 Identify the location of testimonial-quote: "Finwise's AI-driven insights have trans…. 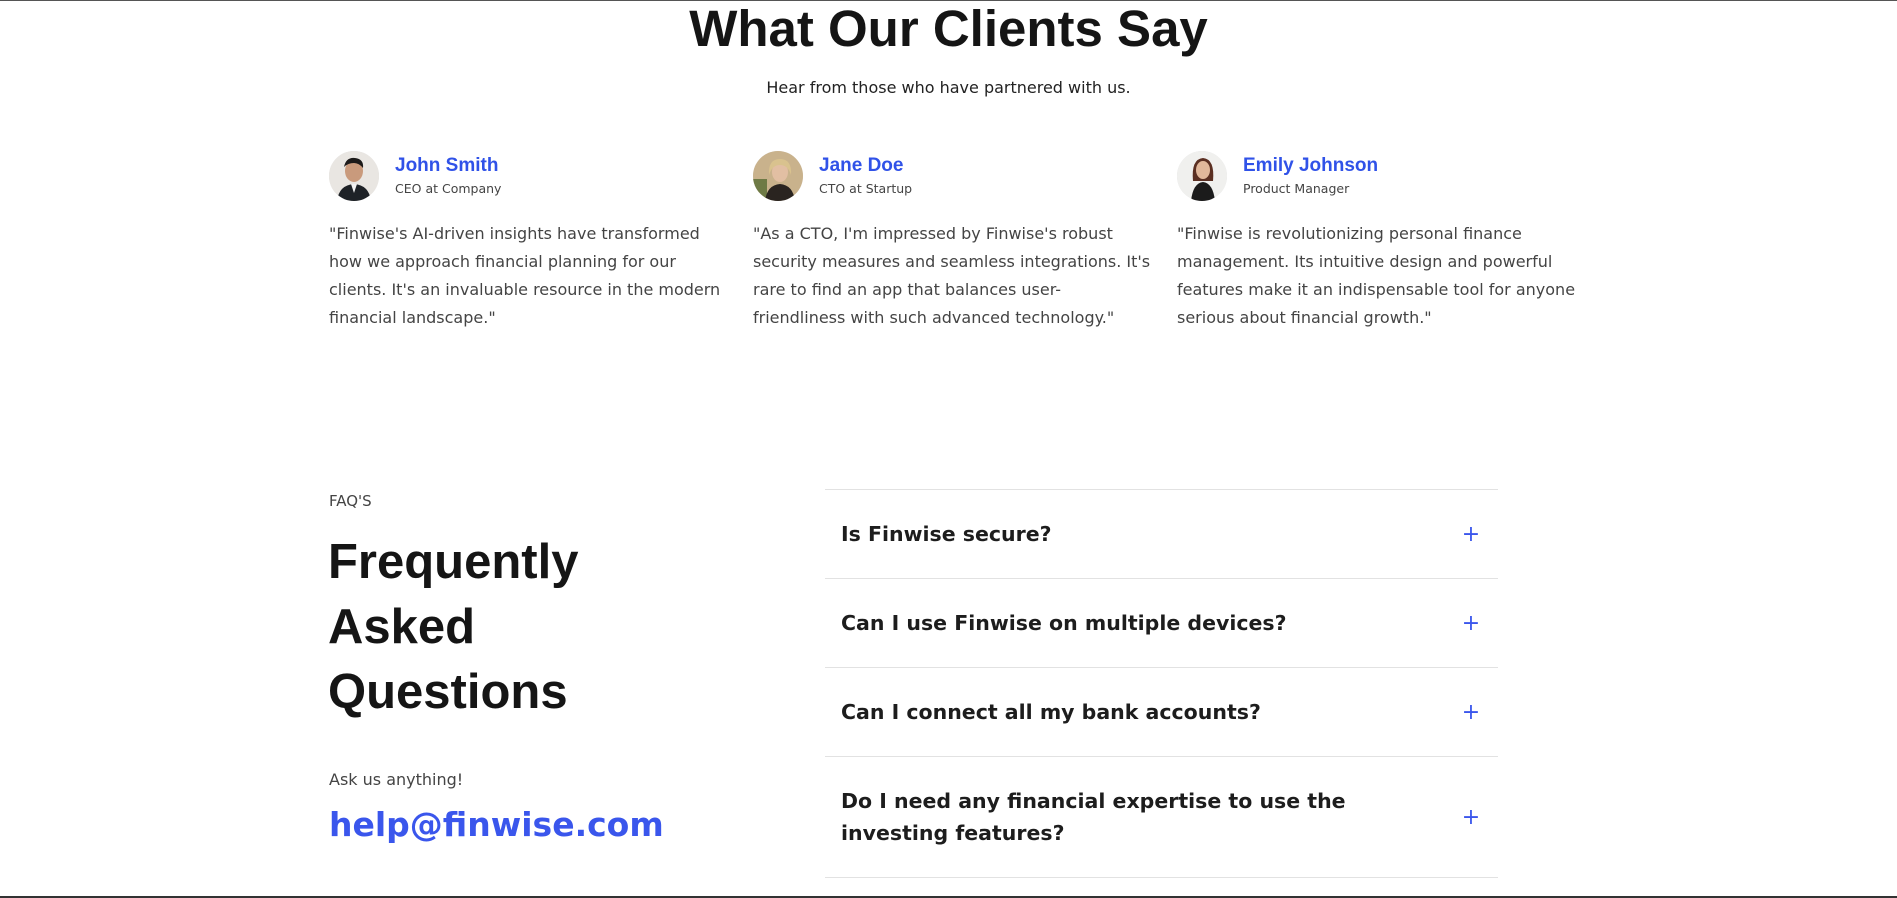
(525, 275).